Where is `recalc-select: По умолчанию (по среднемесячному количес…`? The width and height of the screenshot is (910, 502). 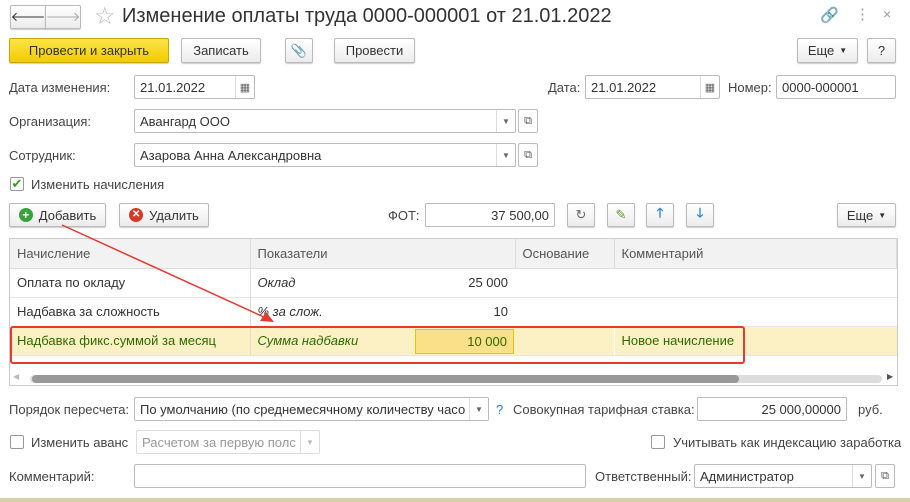 recalc-select: По умолчанию (по среднемесячному количес… is located at coordinates (311, 409).